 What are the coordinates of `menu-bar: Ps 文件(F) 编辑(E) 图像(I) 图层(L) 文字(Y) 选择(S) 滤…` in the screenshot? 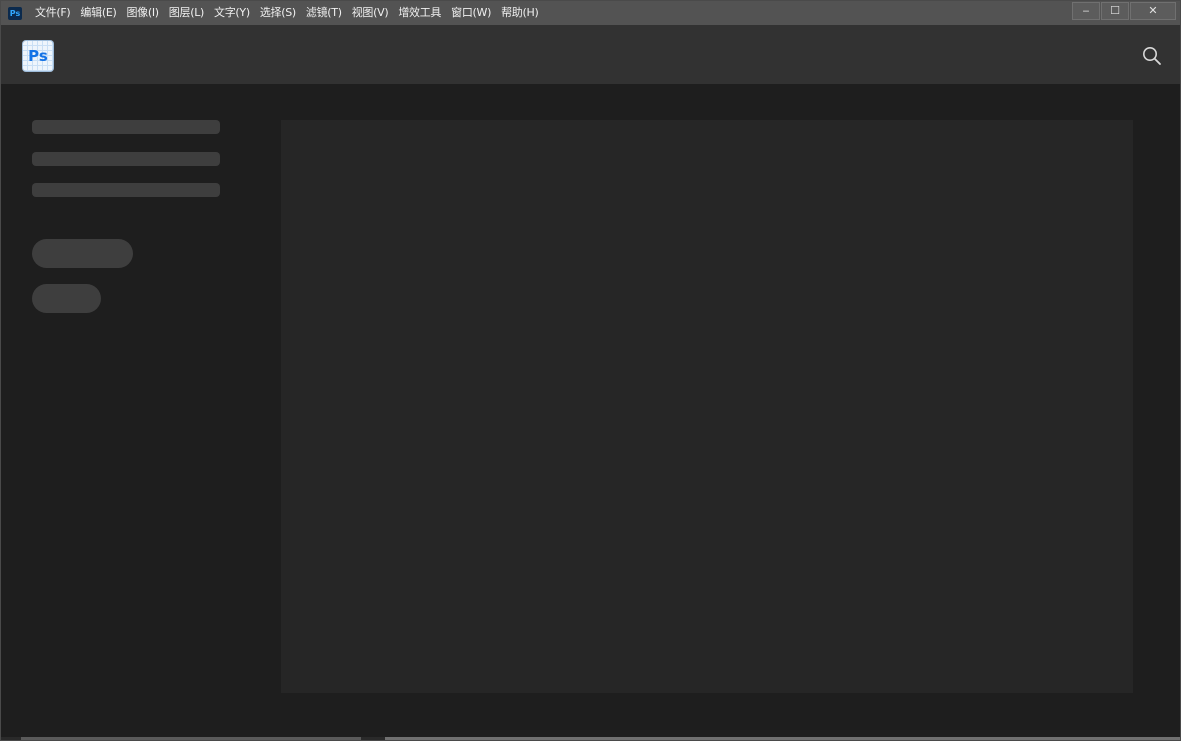 It's located at (590, 13).